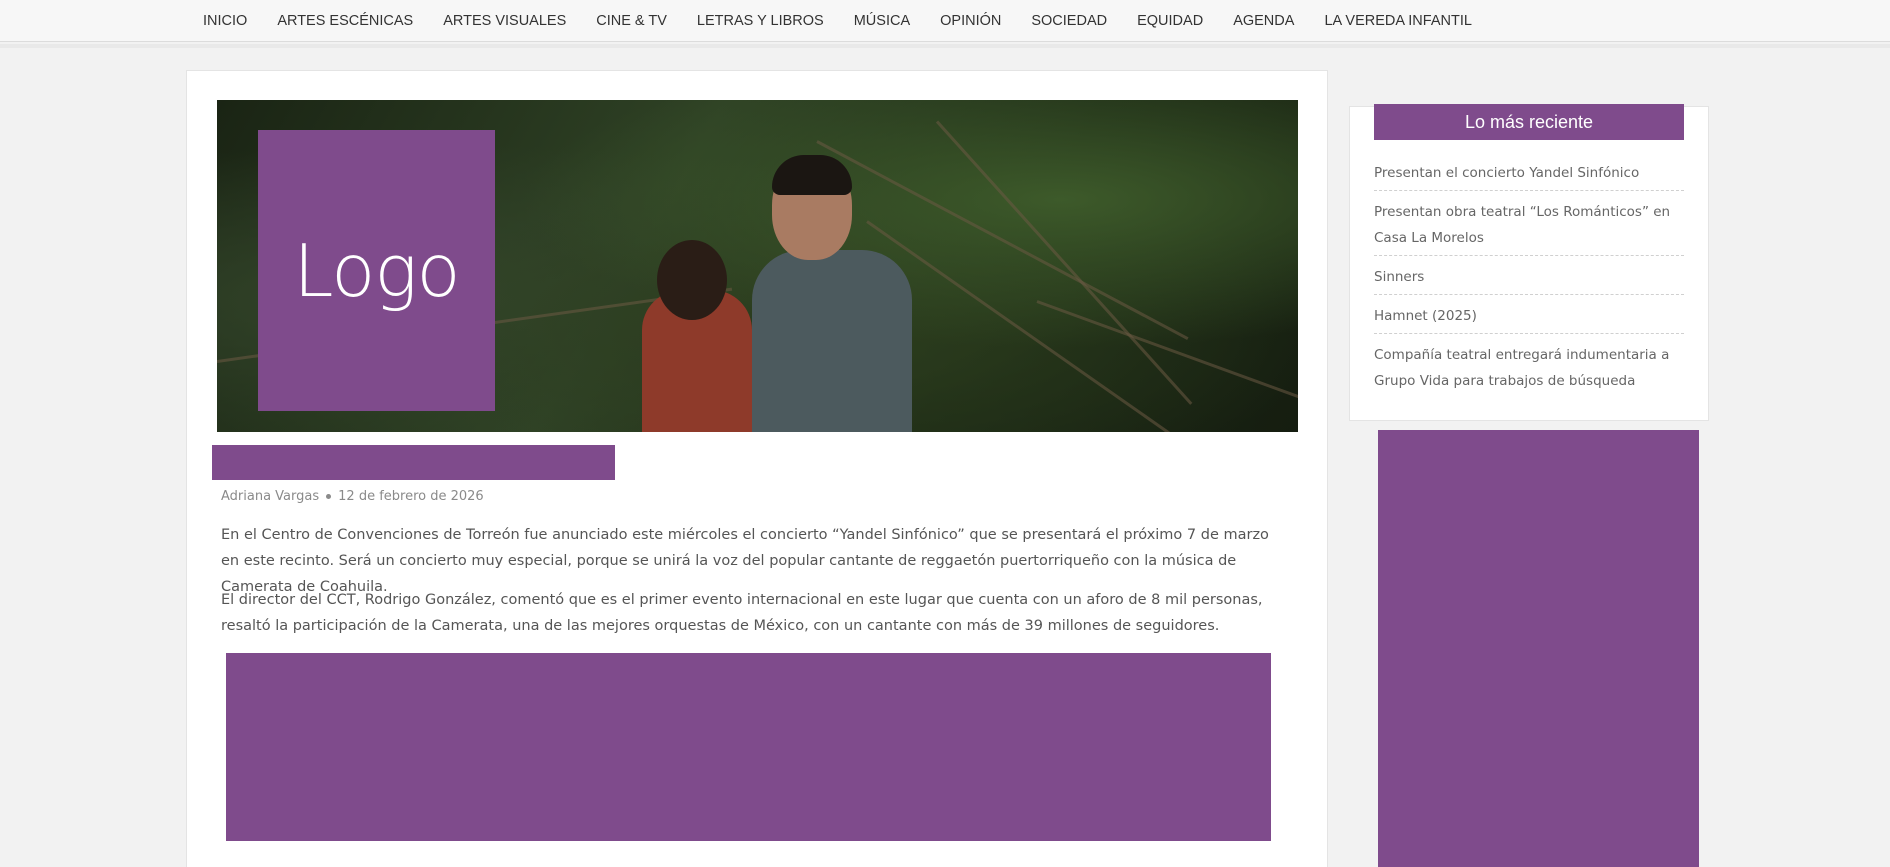 The width and height of the screenshot is (1890, 867). Describe the element at coordinates (945, 46) in the screenshot. I see `nav-divider` at that location.